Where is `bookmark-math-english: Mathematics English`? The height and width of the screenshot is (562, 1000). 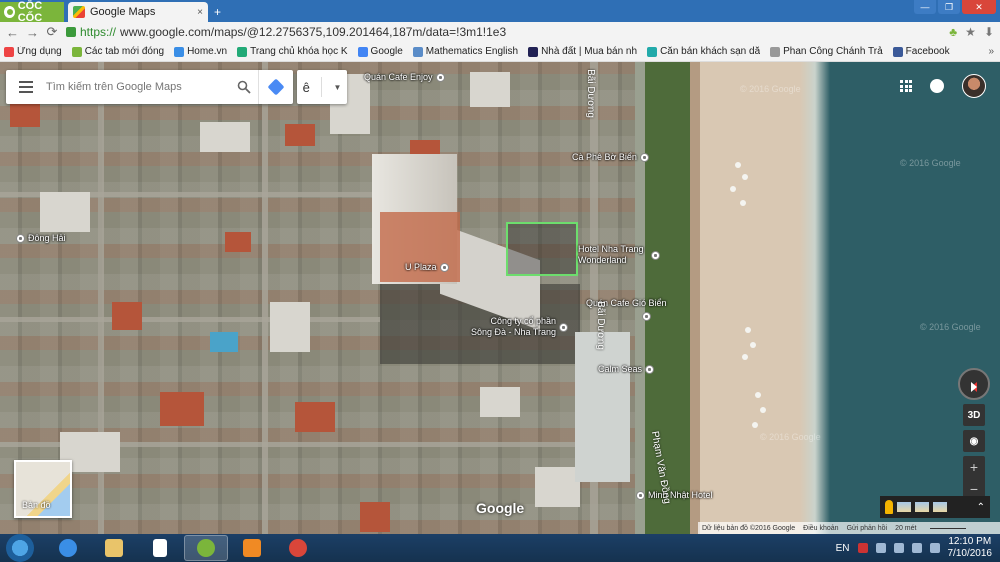 bookmark-math-english: Mathematics English is located at coordinates (465, 51).